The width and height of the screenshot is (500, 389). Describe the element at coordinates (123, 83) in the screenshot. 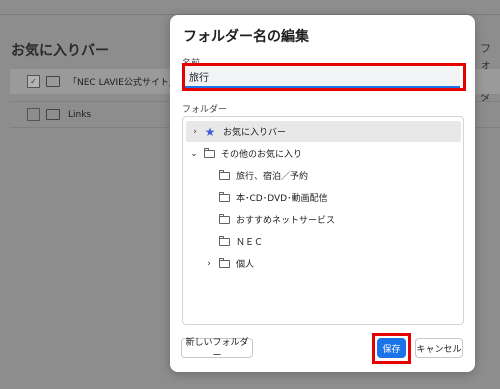

I see `list-item-label: 「NEC LAVIE公式サイト」` at that location.